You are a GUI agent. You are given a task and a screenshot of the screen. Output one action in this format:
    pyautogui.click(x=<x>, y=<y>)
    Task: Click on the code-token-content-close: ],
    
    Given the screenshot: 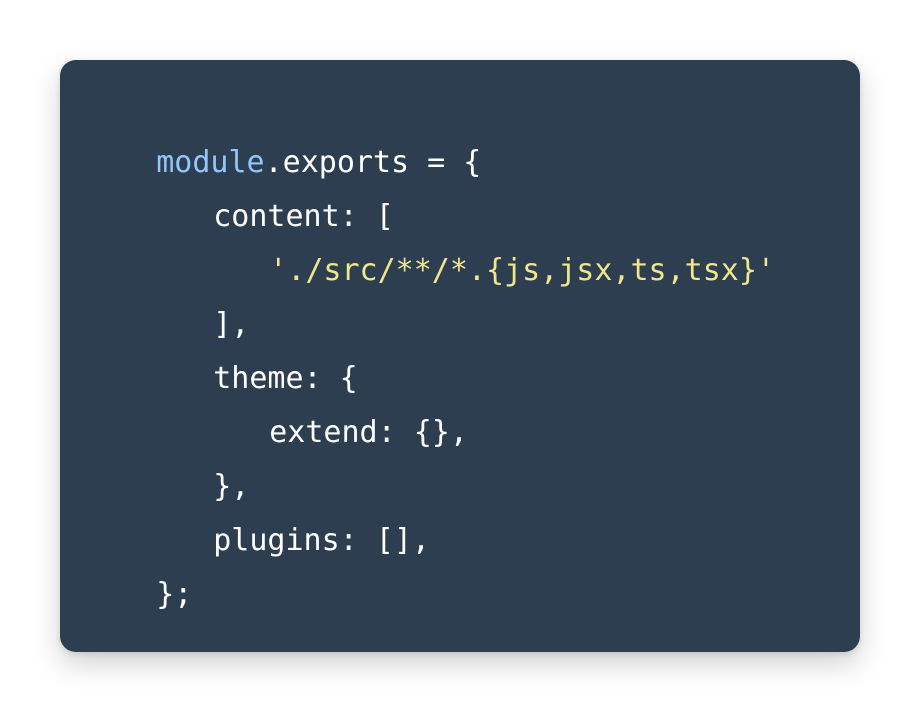 What is the action you would take?
    pyautogui.click(x=231, y=324)
    